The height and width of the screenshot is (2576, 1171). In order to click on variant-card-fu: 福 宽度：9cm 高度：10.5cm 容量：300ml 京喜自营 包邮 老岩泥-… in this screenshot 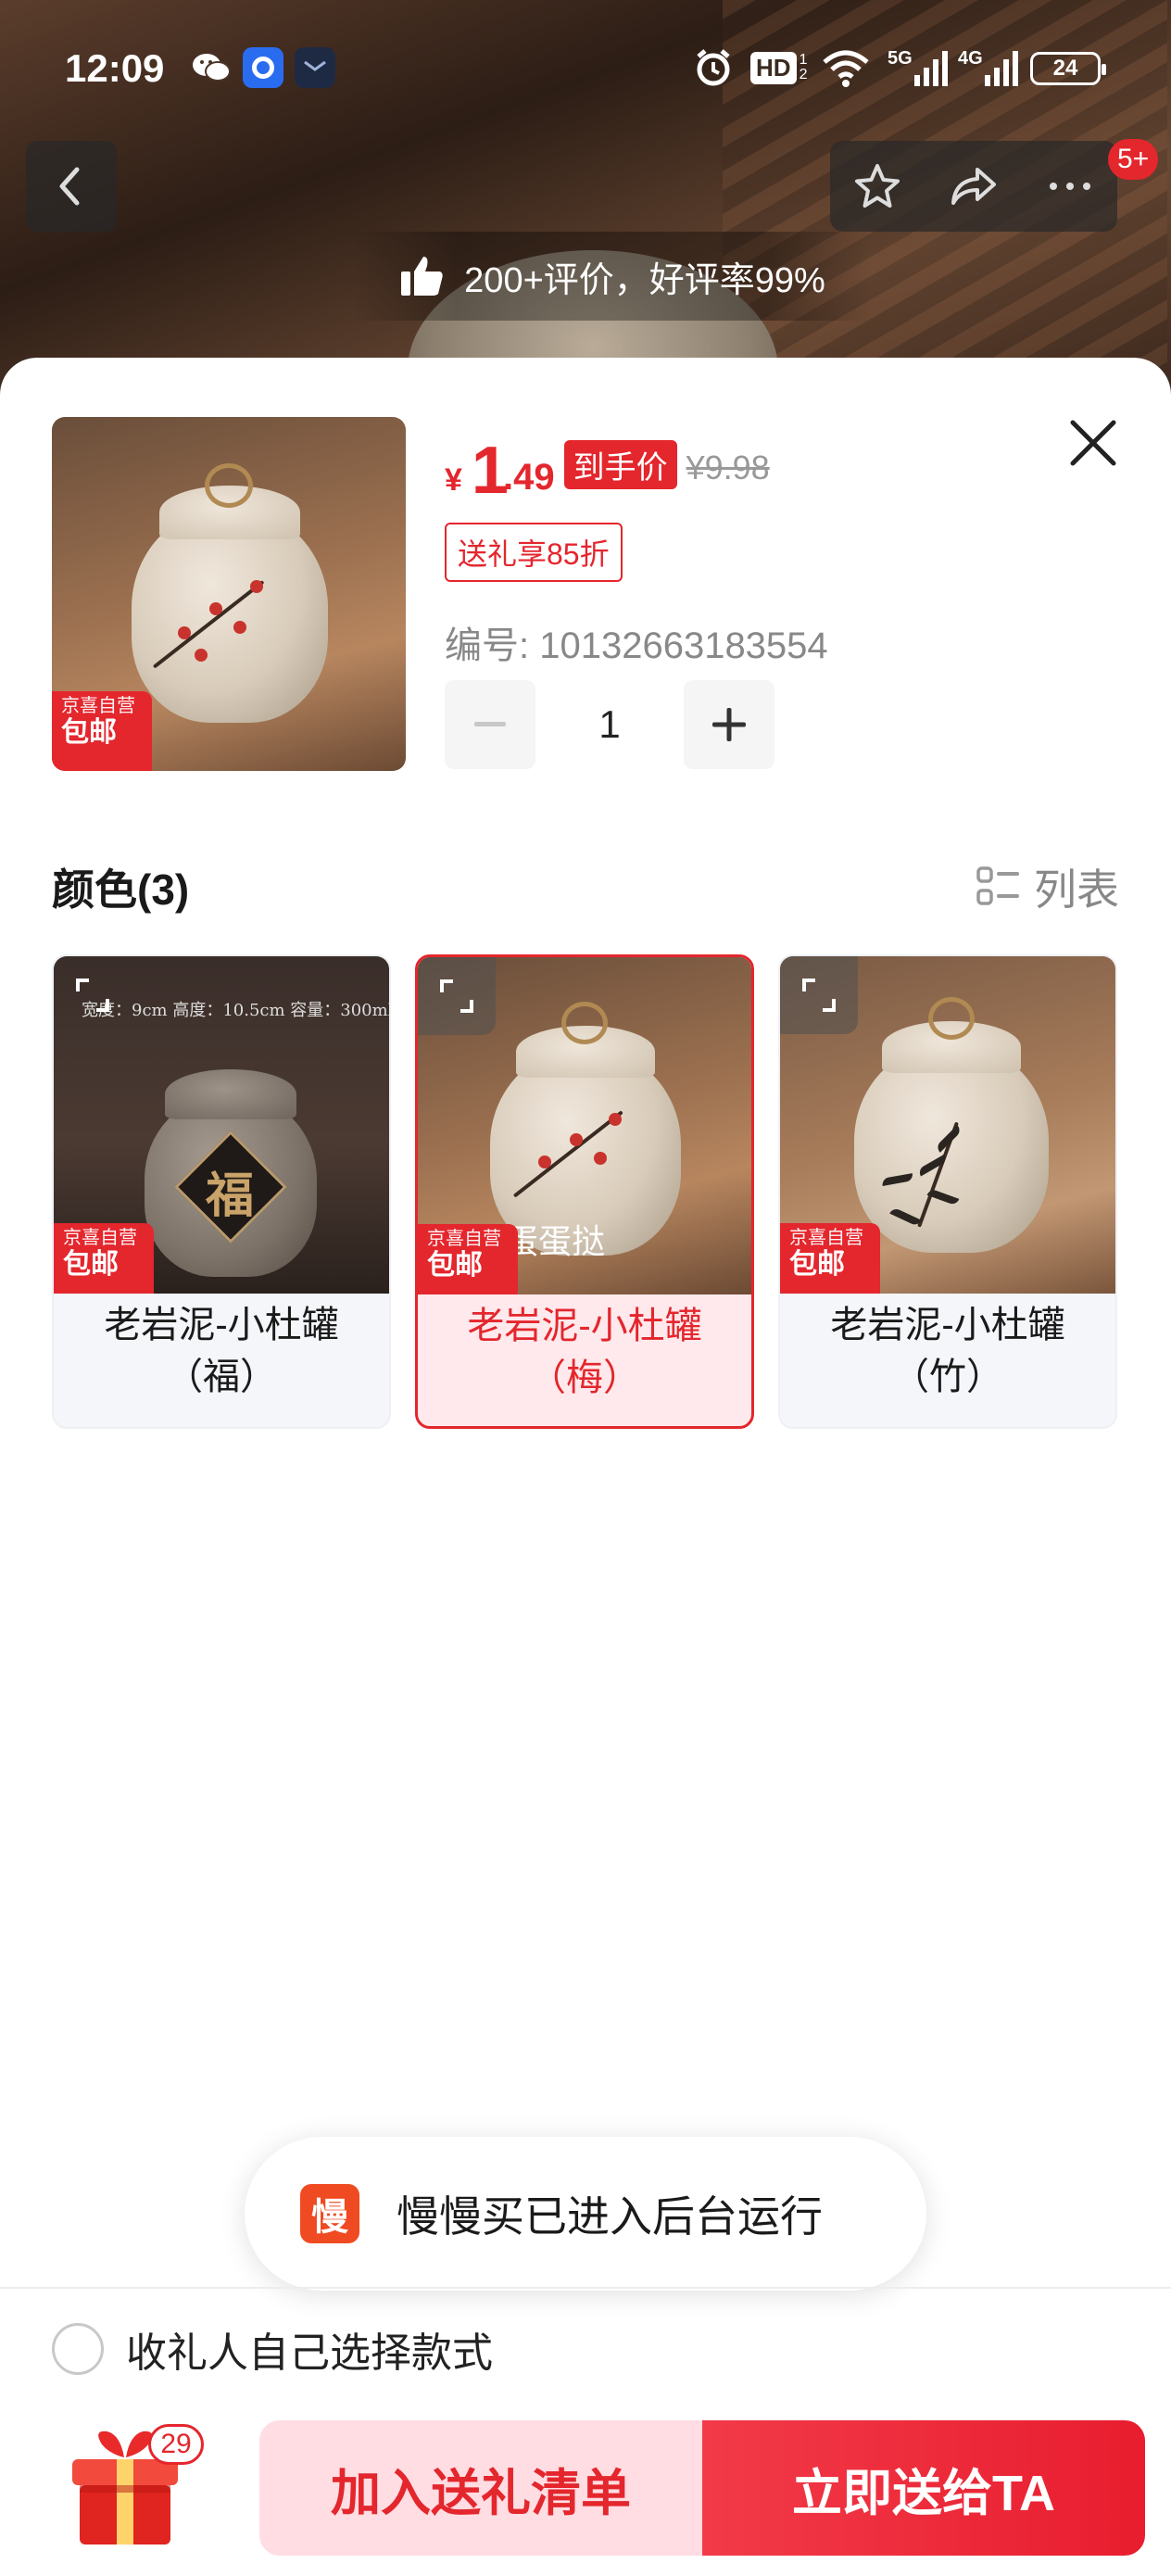, I will do `click(222, 1192)`.